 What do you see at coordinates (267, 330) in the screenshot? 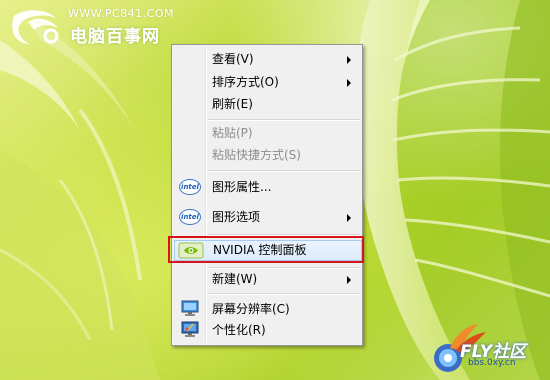
I see `menu-item-personalize: 个性化(R)` at bounding box center [267, 330].